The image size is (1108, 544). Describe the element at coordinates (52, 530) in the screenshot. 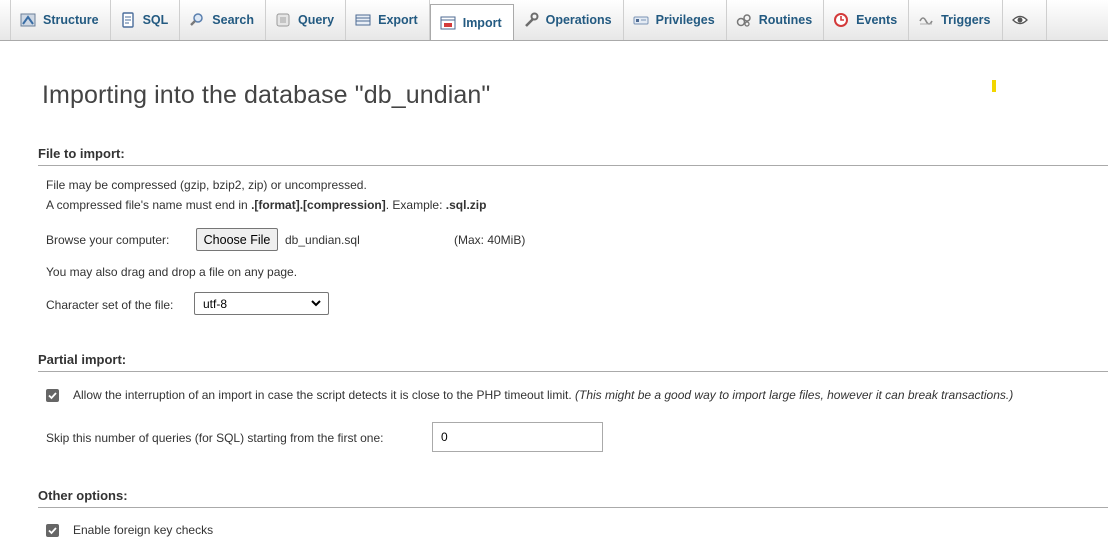

I see `foreign-key-checkbox` at that location.